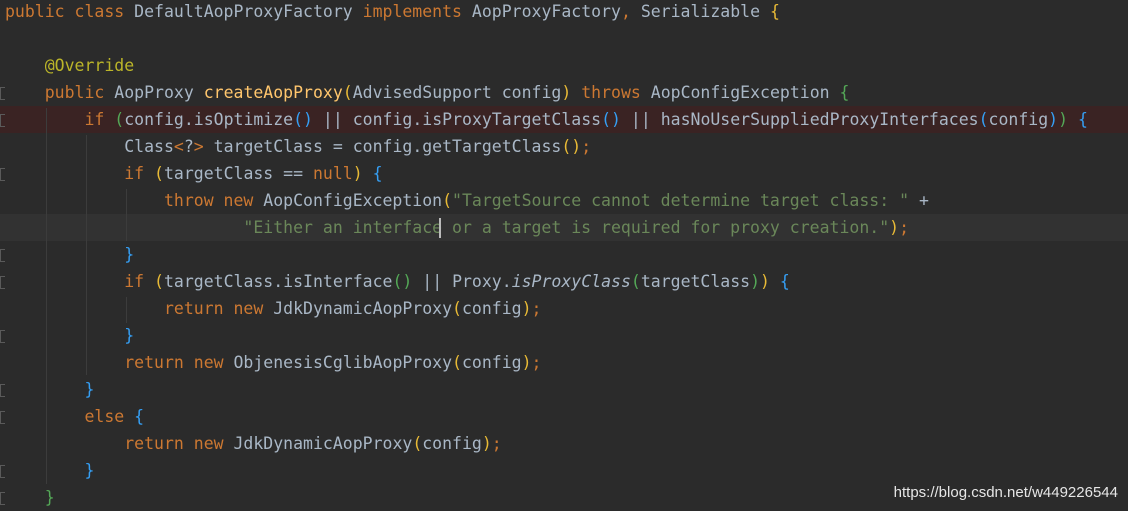 Image resolution: width=1128 pixels, height=511 pixels. Describe the element at coordinates (104, 11) in the screenshot. I see `code-token: class` at that location.